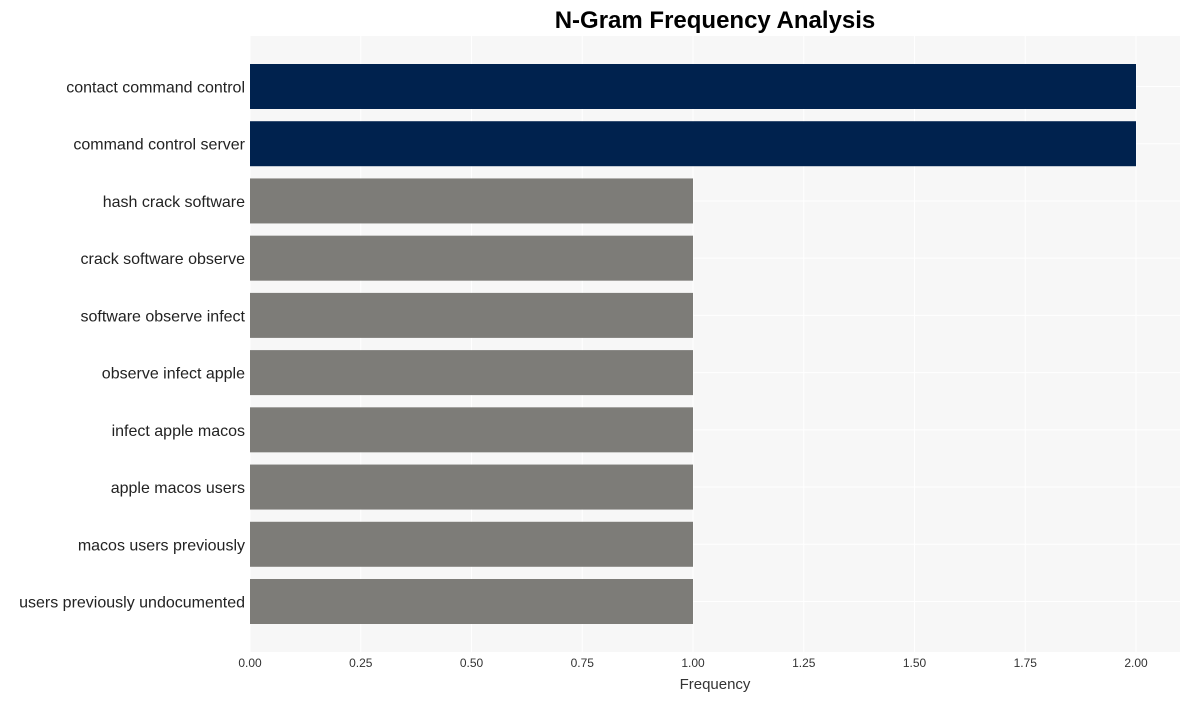 This screenshot has height=701, width=1190. I want to click on x-tick-labels: 0.00 0.25 0.50 0.75 1.00 1.25 1.50 1.75 2.00, so click(693, 663).